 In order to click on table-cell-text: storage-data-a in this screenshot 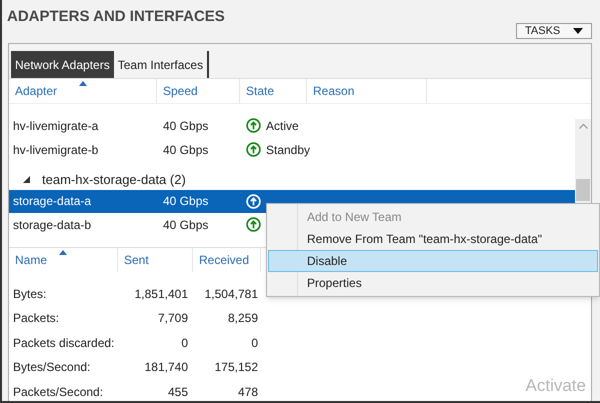, I will do `click(52, 201)`.